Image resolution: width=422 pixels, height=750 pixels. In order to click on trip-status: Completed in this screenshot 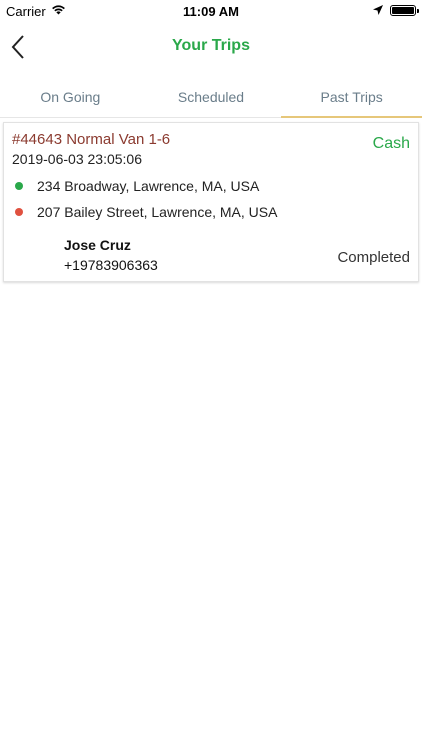, I will do `click(373, 257)`.